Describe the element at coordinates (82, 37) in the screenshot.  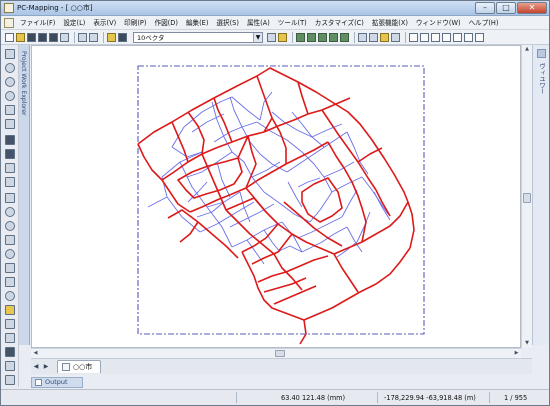
I see `cut-icon` at that location.